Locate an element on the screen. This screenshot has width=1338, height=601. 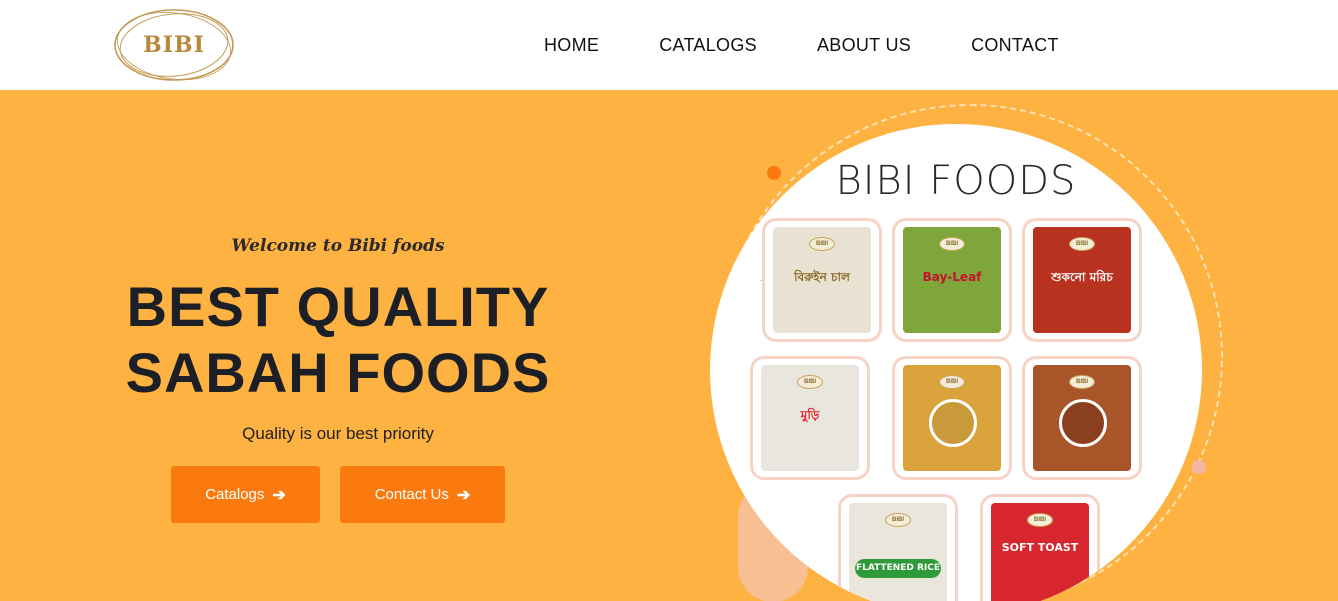
contact-us-button: Contact Us ➔ is located at coordinates (422, 494).